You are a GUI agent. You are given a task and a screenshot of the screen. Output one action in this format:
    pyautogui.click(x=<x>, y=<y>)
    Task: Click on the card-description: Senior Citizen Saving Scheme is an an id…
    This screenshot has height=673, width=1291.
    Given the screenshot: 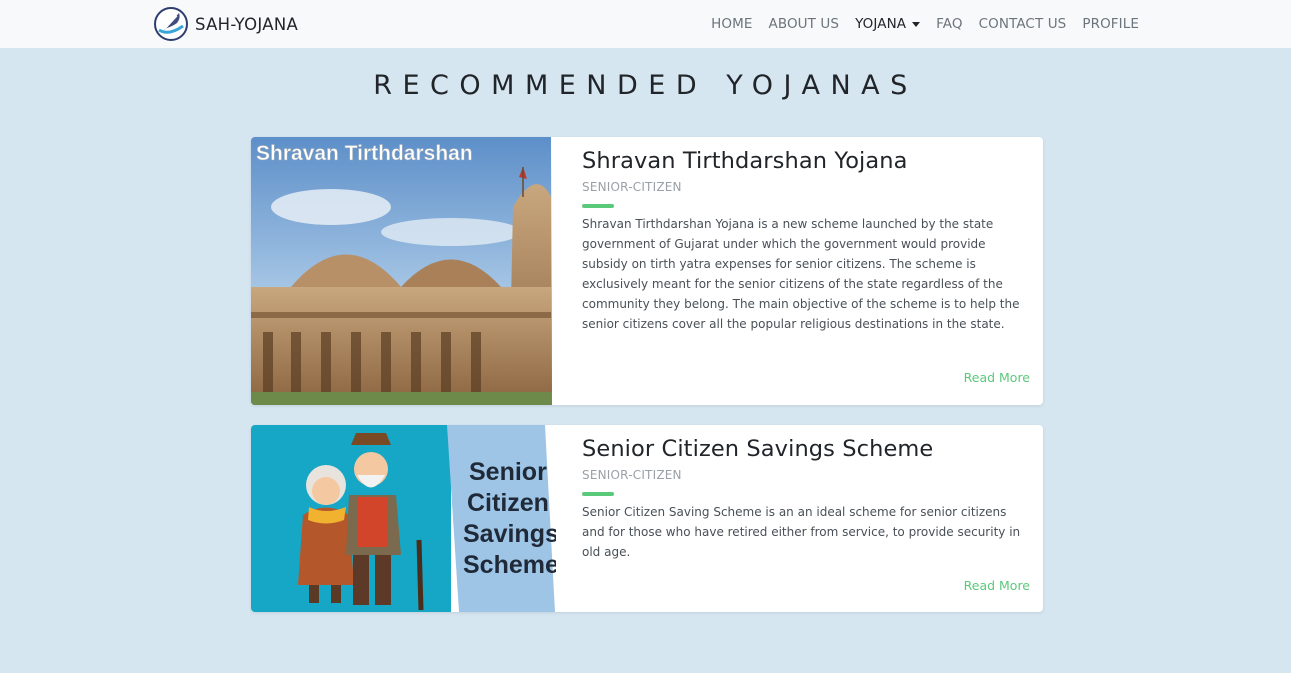 What is the action you would take?
    pyautogui.click(x=801, y=532)
    